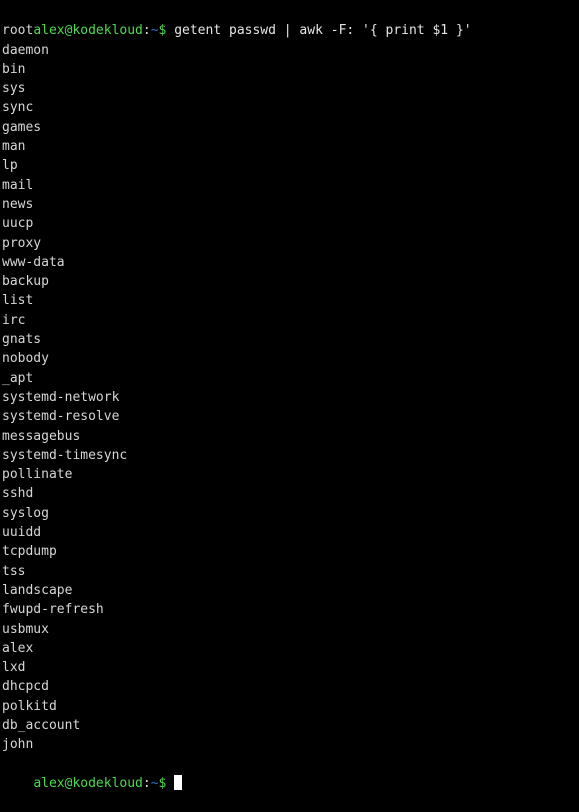  I want to click on output-line-text: bin, so click(14, 69).